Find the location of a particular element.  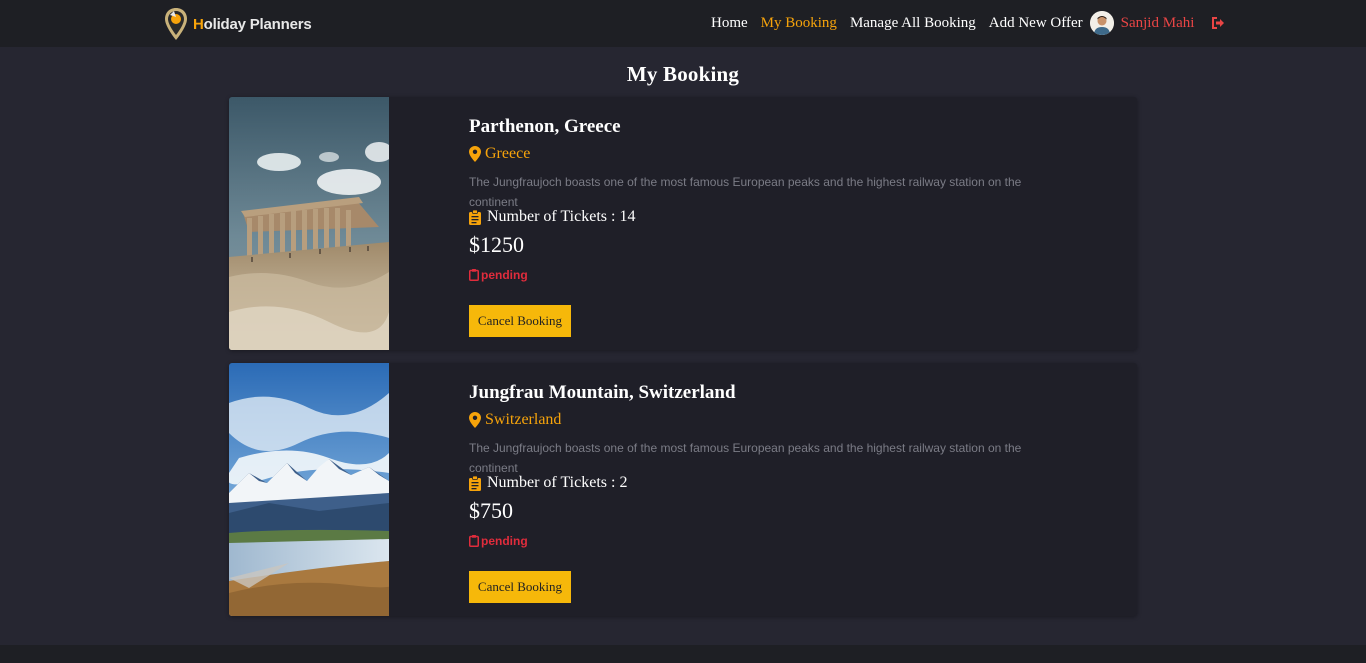

booking-location: Greece is located at coordinates (499, 154).